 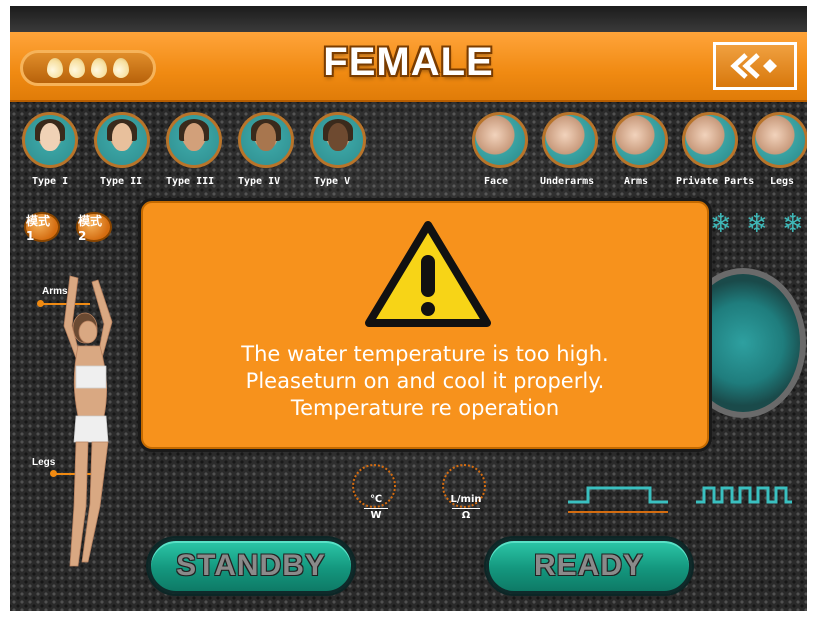 What do you see at coordinates (589, 566) in the screenshot?
I see `ready-button: READY` at bounding box center [589, 566].